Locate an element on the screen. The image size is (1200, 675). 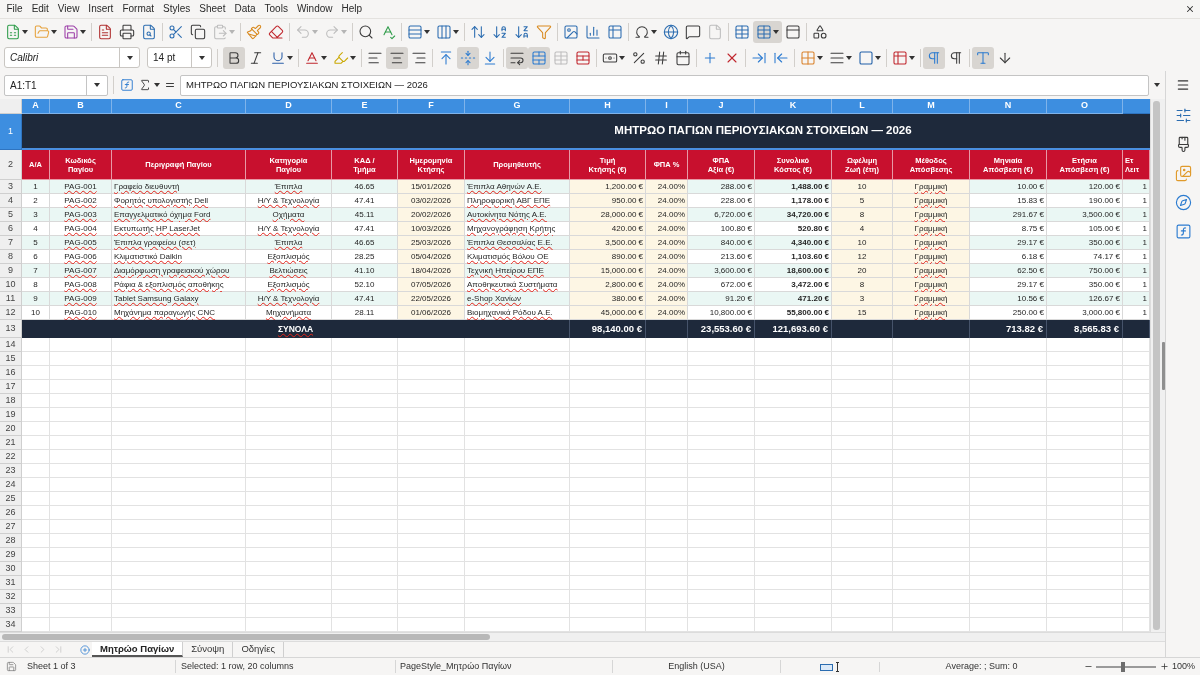
row-header: 26 is located at coordinates (11, 513).